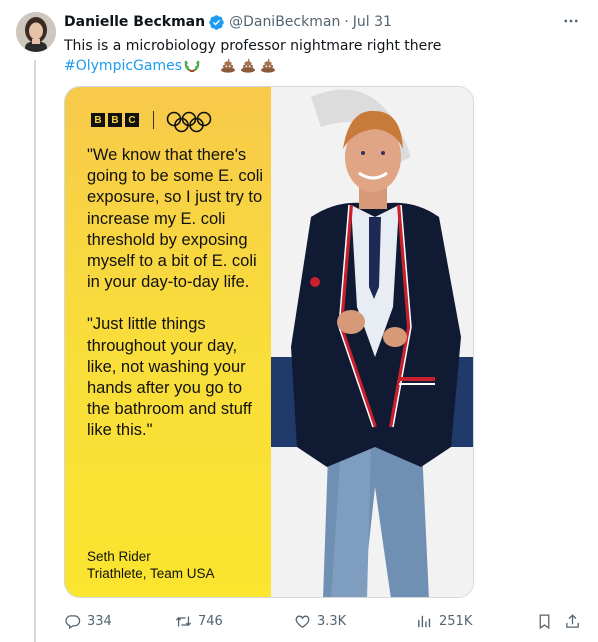 Image resolution: width=598 pixels, height=642 pixels. I want to click on verified-badge-icon, so click(216, 22).